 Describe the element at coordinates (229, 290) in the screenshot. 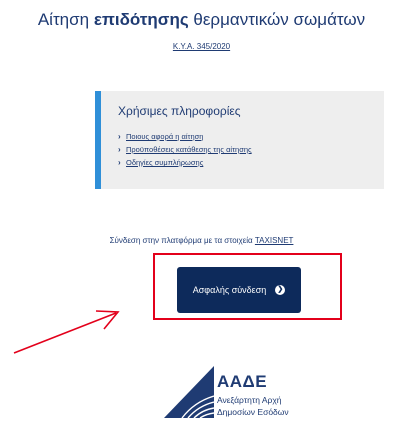

I see `secure-login-label: Ασφαλής σύνδεση` at that location.